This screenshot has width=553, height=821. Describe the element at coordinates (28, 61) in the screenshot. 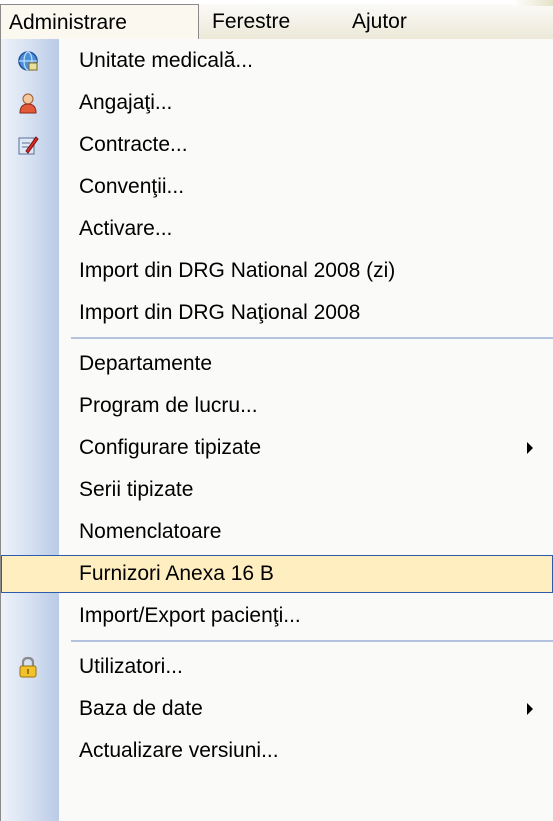

I see `globe-database-icon` at that location.